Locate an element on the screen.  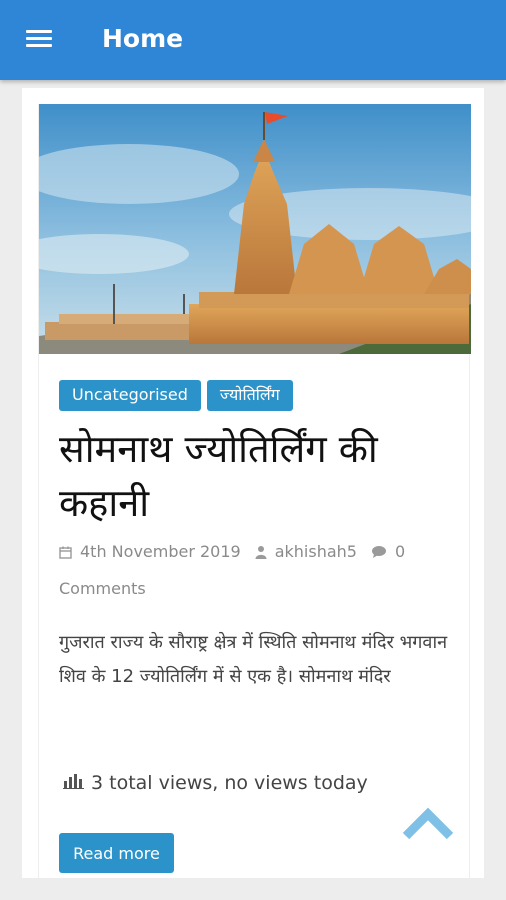
category-tags: Uncategorised ज्योतिर्लिंग is located at coordinates (176, 395).